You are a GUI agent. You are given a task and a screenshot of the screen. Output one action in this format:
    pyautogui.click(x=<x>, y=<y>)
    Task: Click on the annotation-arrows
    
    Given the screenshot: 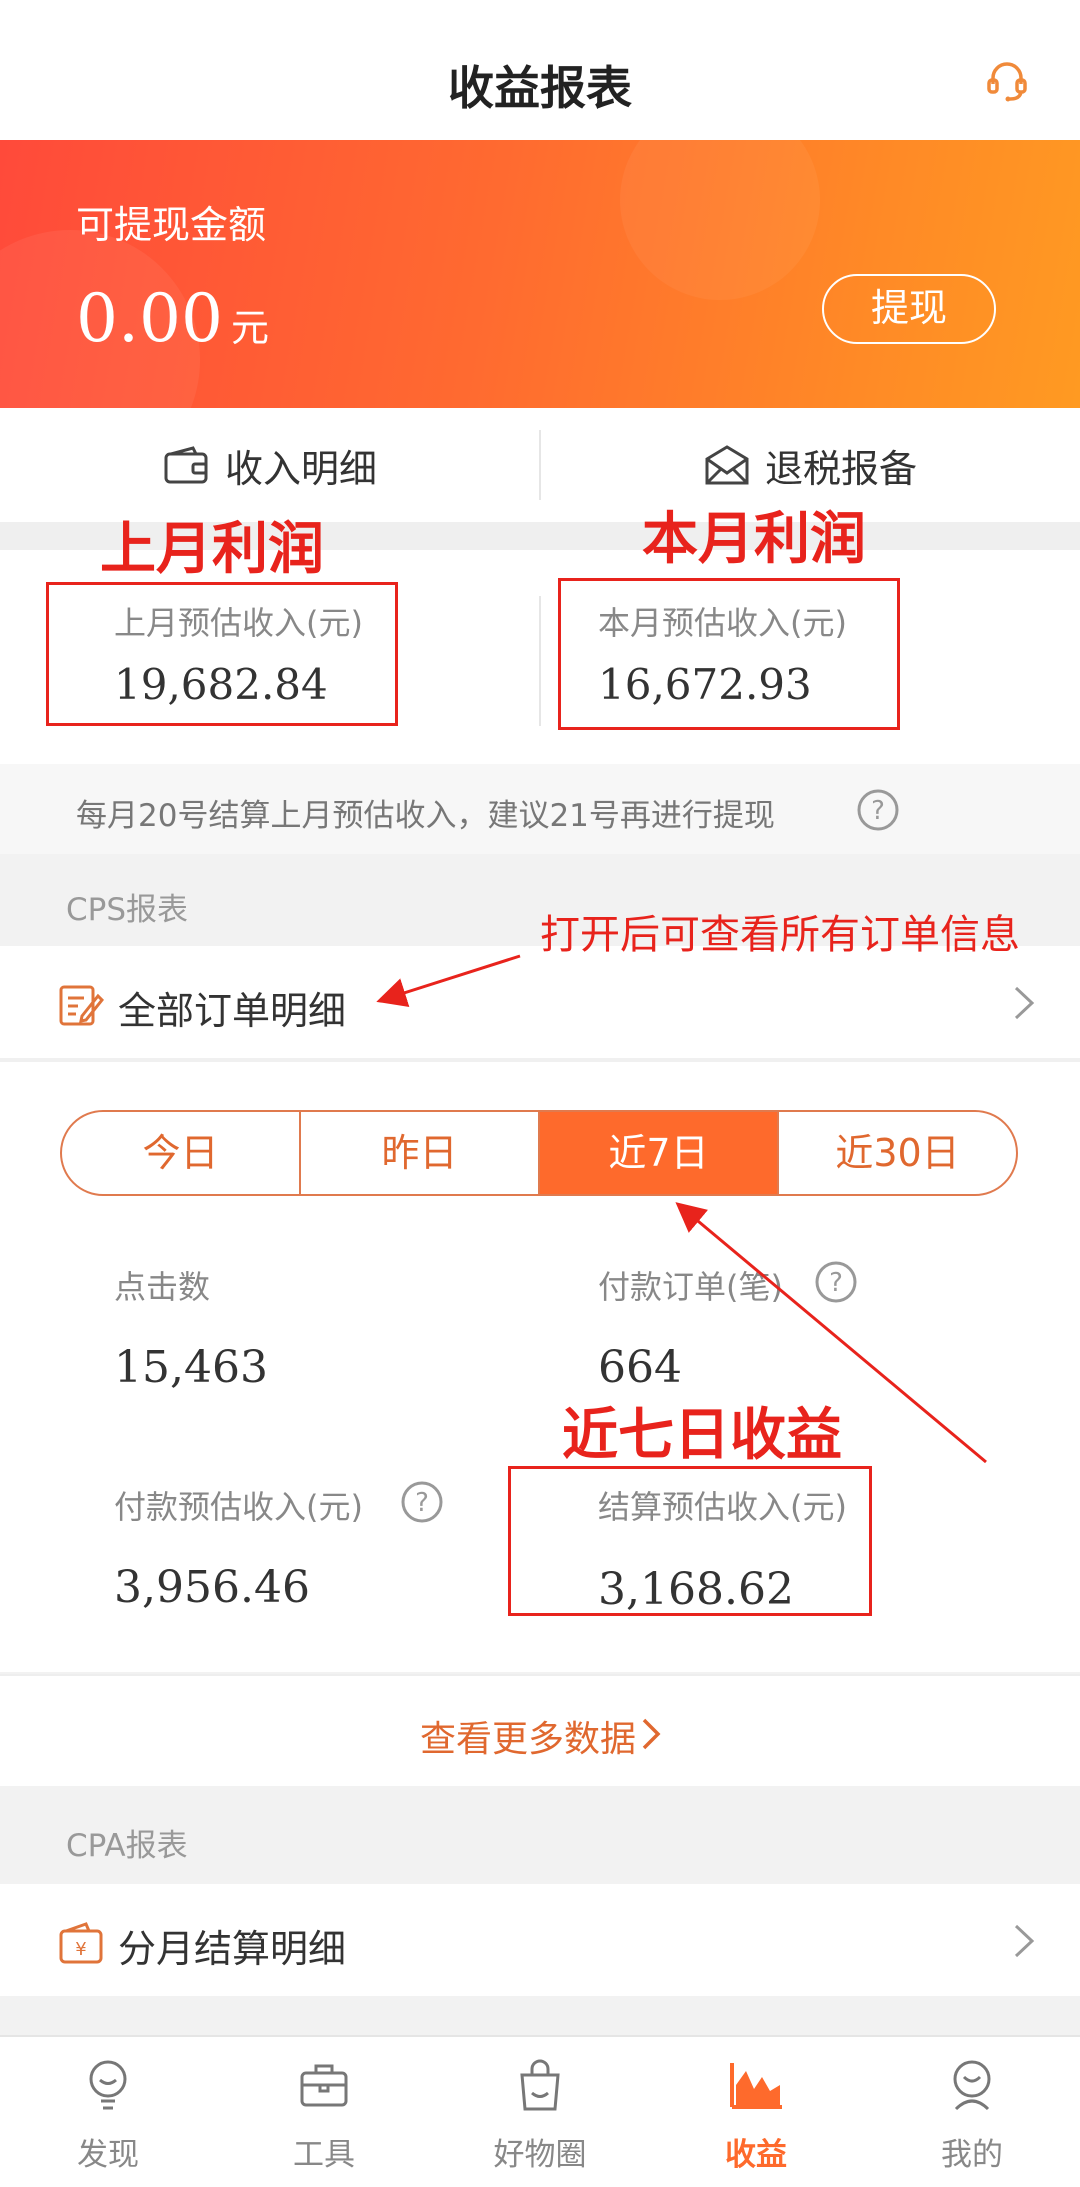 What is the action you would take?
    pyautogui.click(x=681, y=1209)
    